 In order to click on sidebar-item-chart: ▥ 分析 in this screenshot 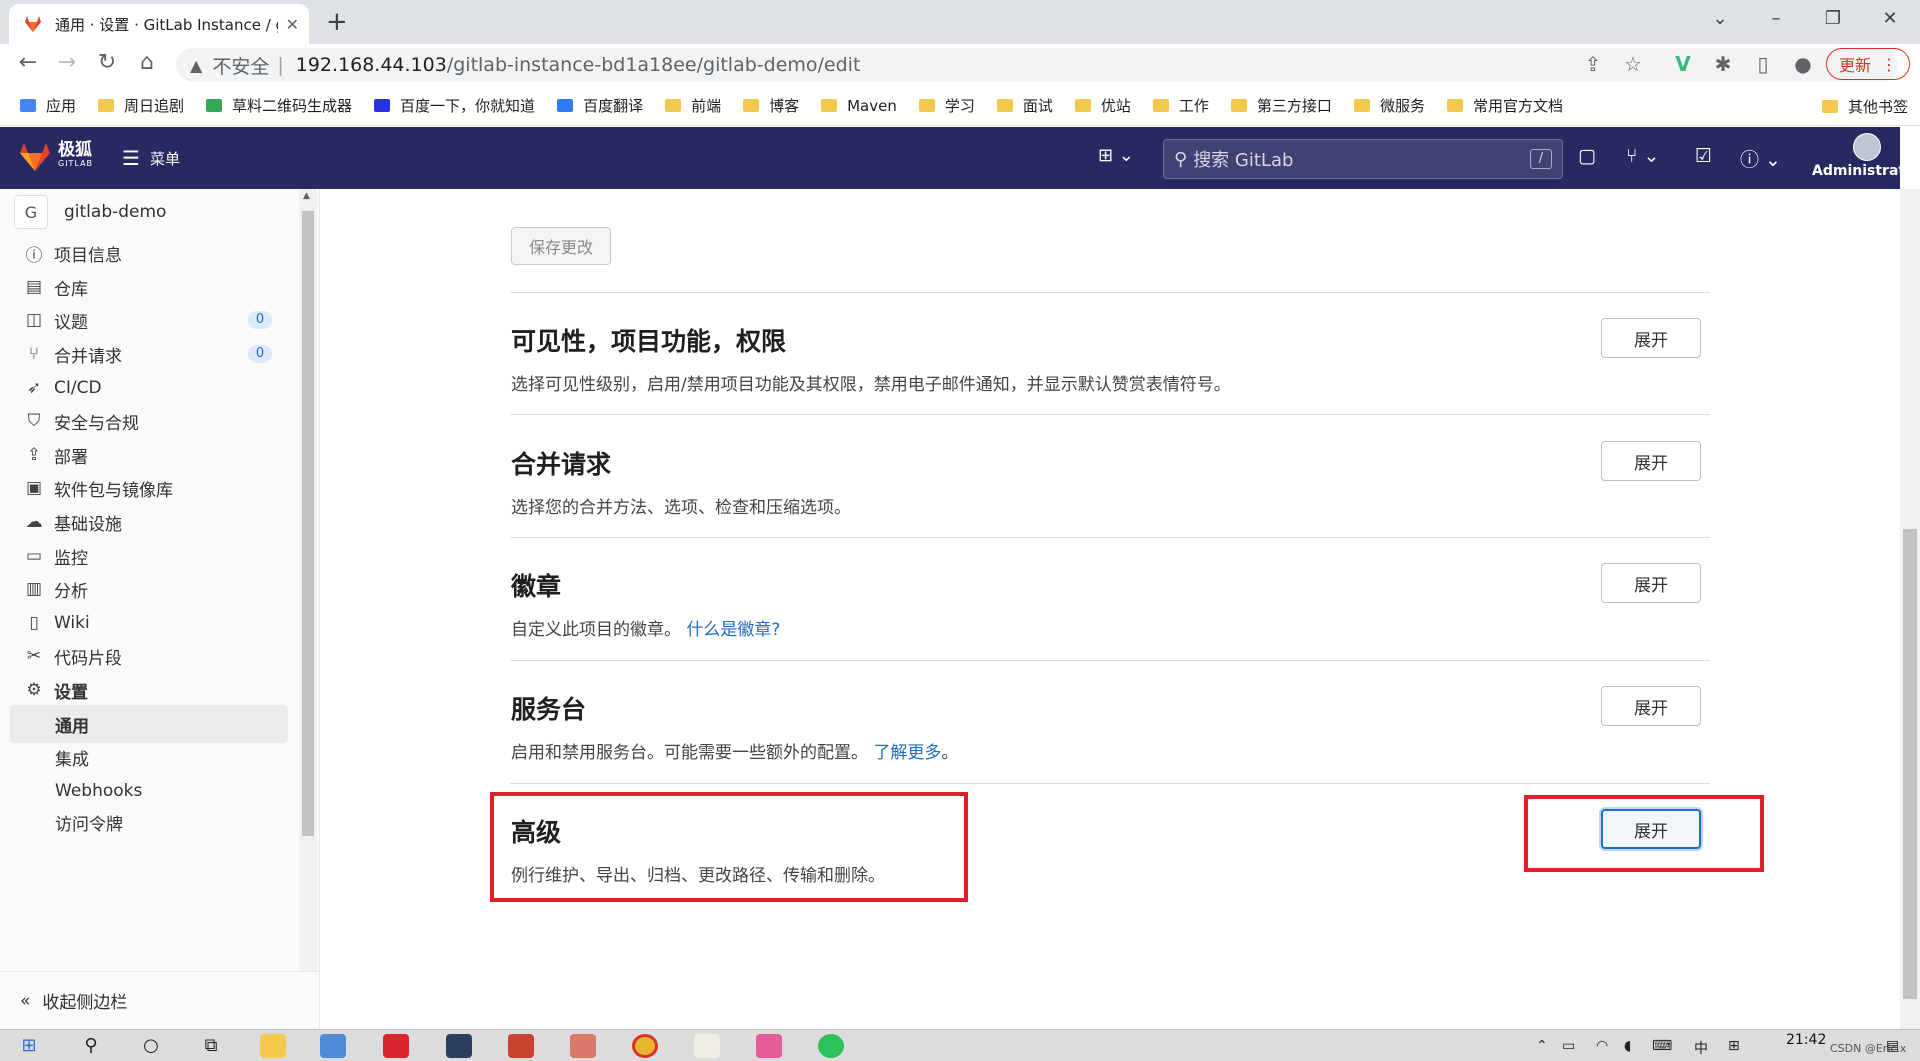, I will do `click(149, 589)`.